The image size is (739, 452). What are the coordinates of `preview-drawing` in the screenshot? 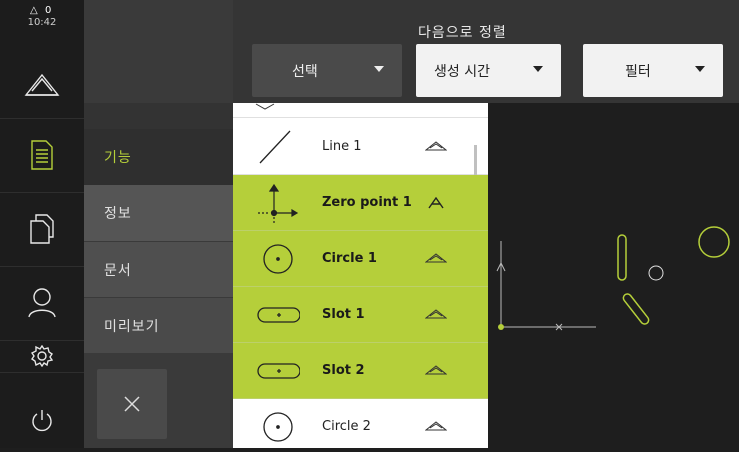 It's located at (613, 278).